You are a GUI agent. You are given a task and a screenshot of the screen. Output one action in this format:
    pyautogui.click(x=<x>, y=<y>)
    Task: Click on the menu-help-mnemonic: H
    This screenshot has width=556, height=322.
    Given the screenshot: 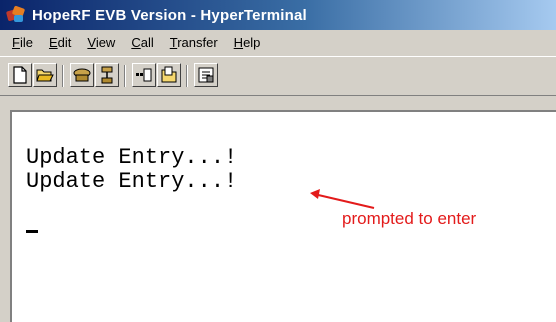 What is the action you would take?
    pyautogui.click(x=238, y=42)
    